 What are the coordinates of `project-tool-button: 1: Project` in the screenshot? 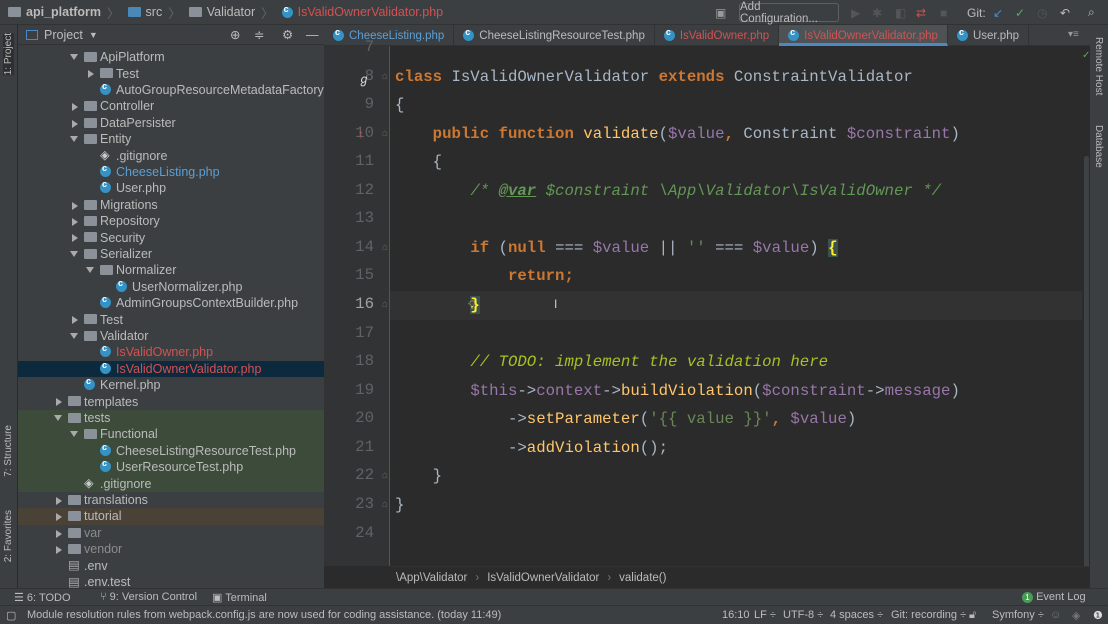 It's located at (8, 54).